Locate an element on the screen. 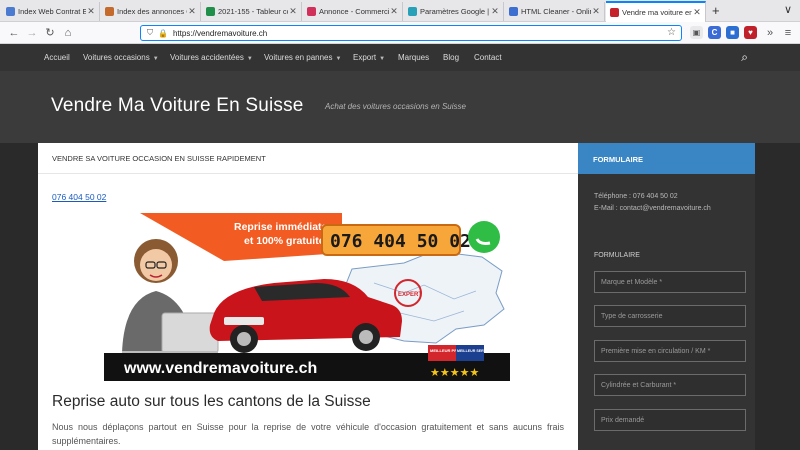  nav-item-voitures-accidentees: Voitures accidentées ▼ is located at coordinates (211, 57).